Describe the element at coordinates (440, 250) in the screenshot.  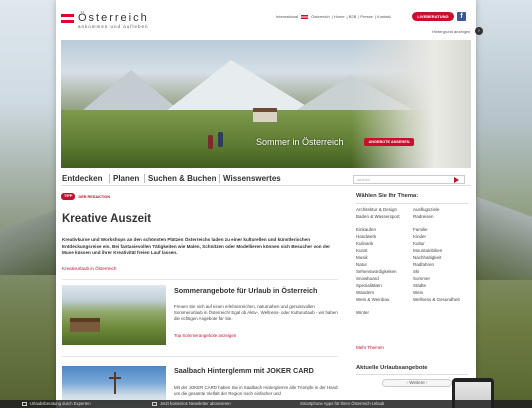
I see `theme-link: Mountainbiken` at that location.